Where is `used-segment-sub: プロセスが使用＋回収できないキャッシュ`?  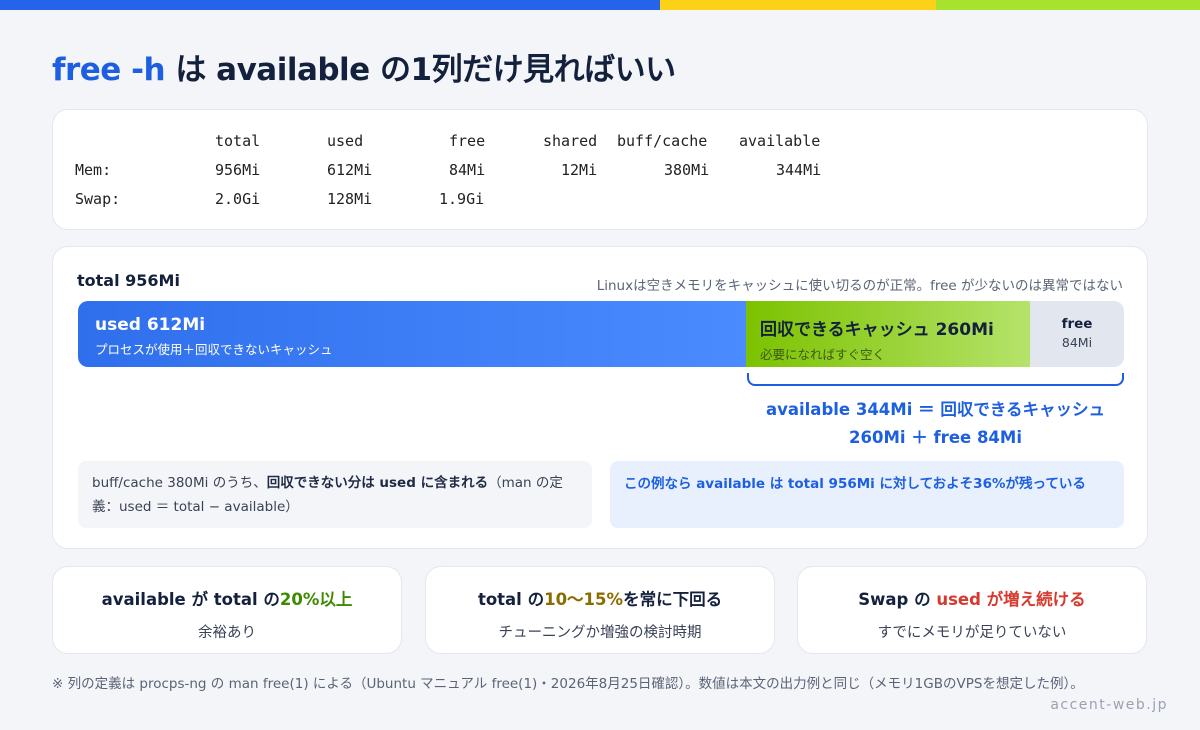
used-segment-sub: プロセスが使用＋回収できないキャッシュ is located at coordinates (214, 349).